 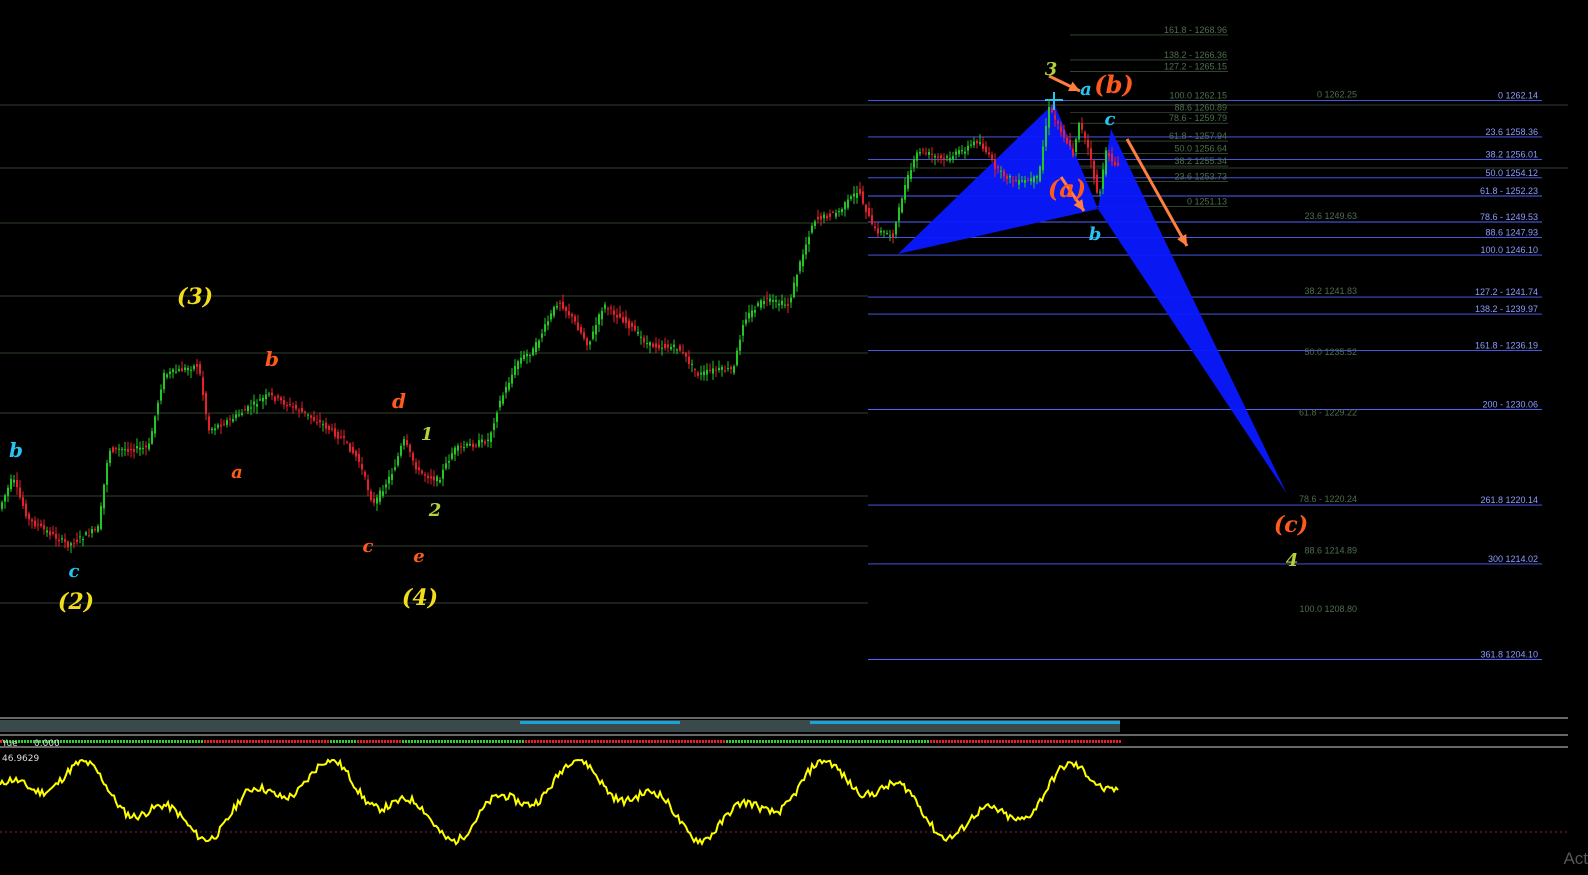 What do you see at coordinates (1509, 191) in the screenshot?
I see `fib-label: 61.8 - 1252.23` at bounding box center [1509, 191].